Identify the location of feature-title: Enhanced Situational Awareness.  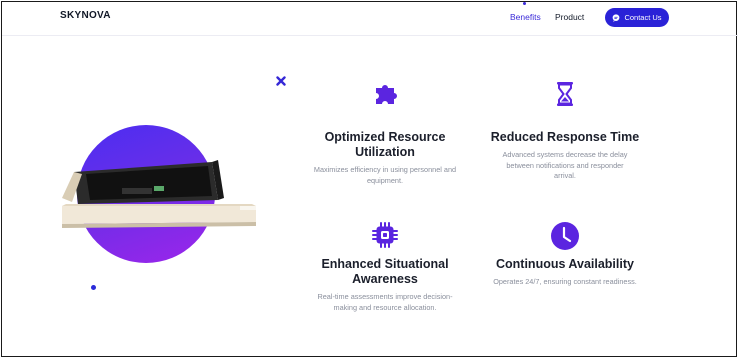
(385, 271).